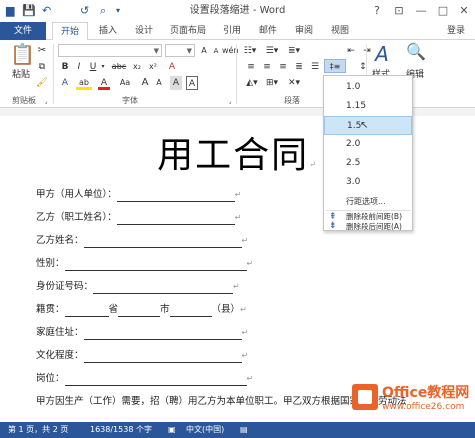  What do you see at coordinates (159, 83) in the screenshot?
I see `shrink-font-button: A` at bounding box center [159, 83].